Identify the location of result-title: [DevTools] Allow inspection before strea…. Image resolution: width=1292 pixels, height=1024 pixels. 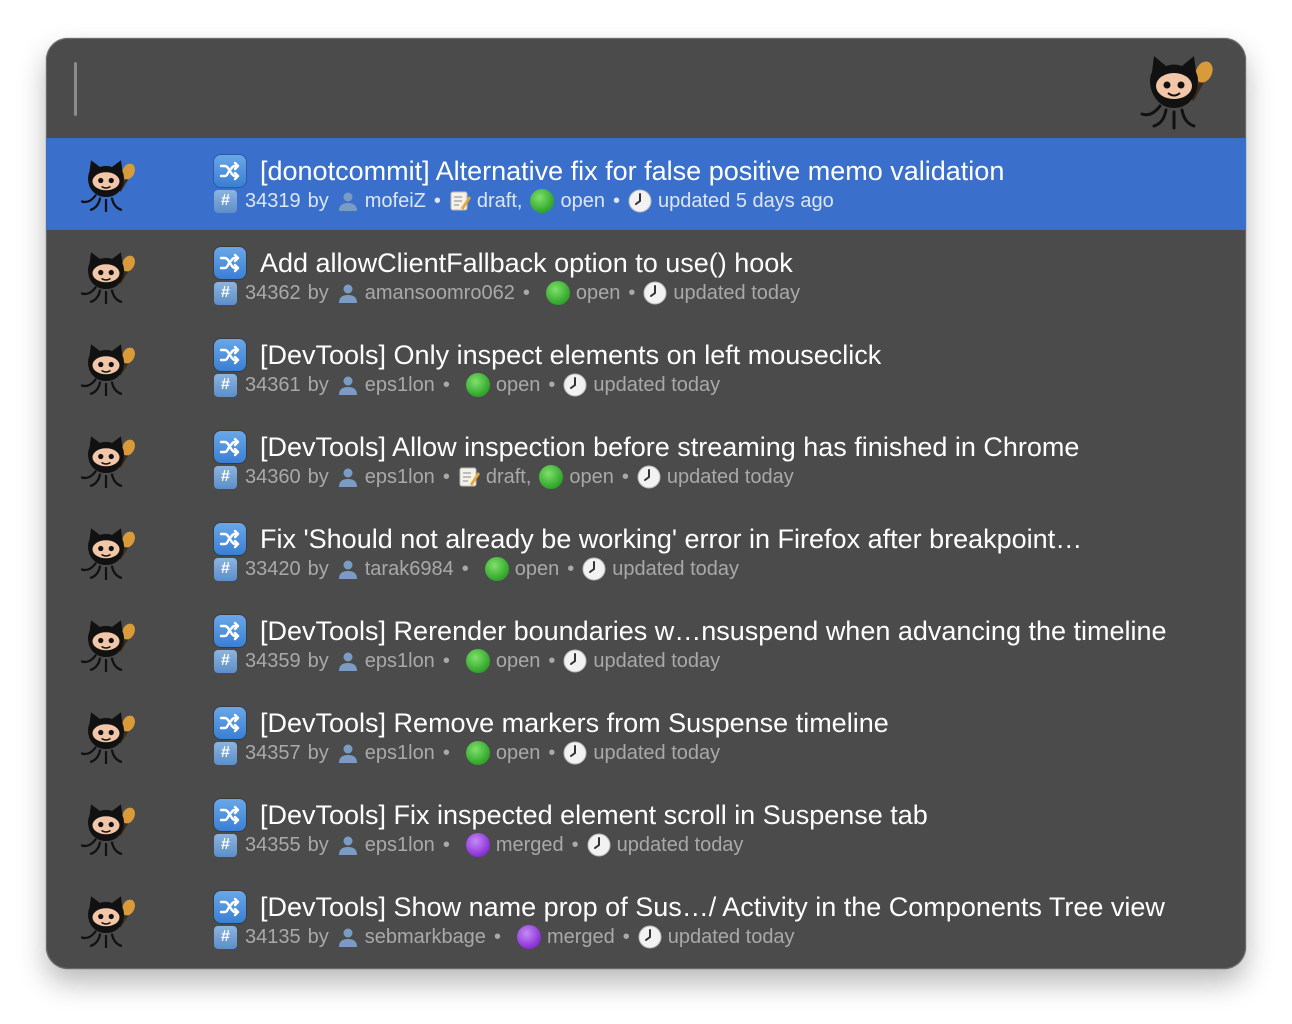
(670, 446).